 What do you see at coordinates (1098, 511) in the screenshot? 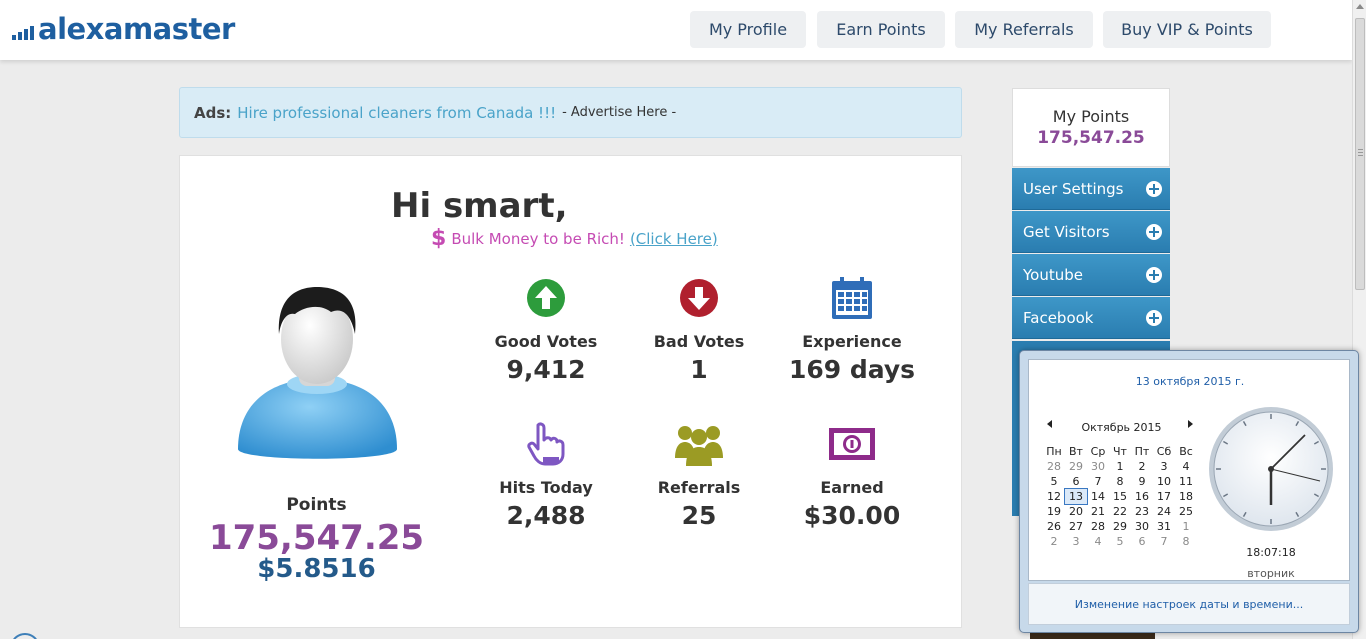
I see `calendar-day: 21` at bounding box center [1098, 511].